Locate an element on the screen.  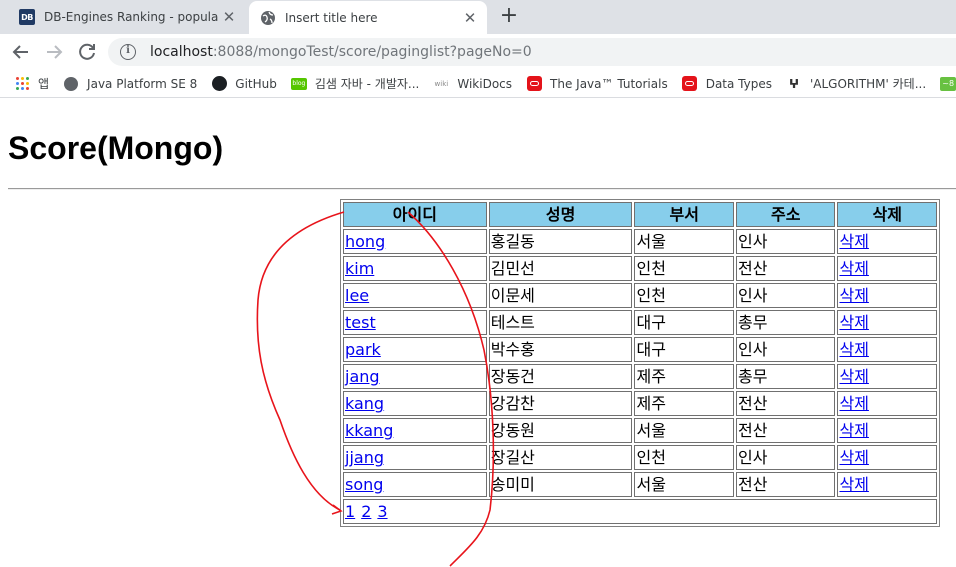
page-title: Score(Mongo) is located at coordinates (116, 148).